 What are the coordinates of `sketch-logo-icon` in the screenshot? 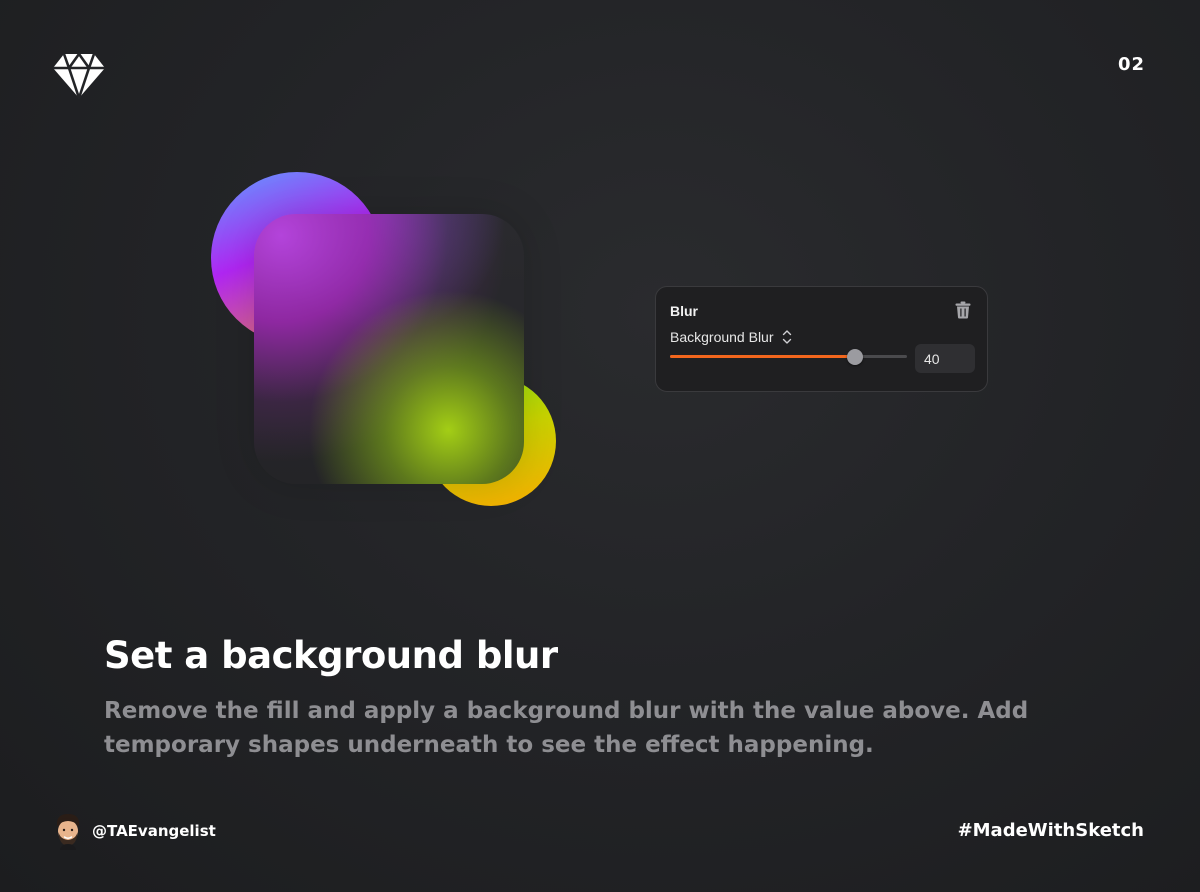 It's located at (79, 76).